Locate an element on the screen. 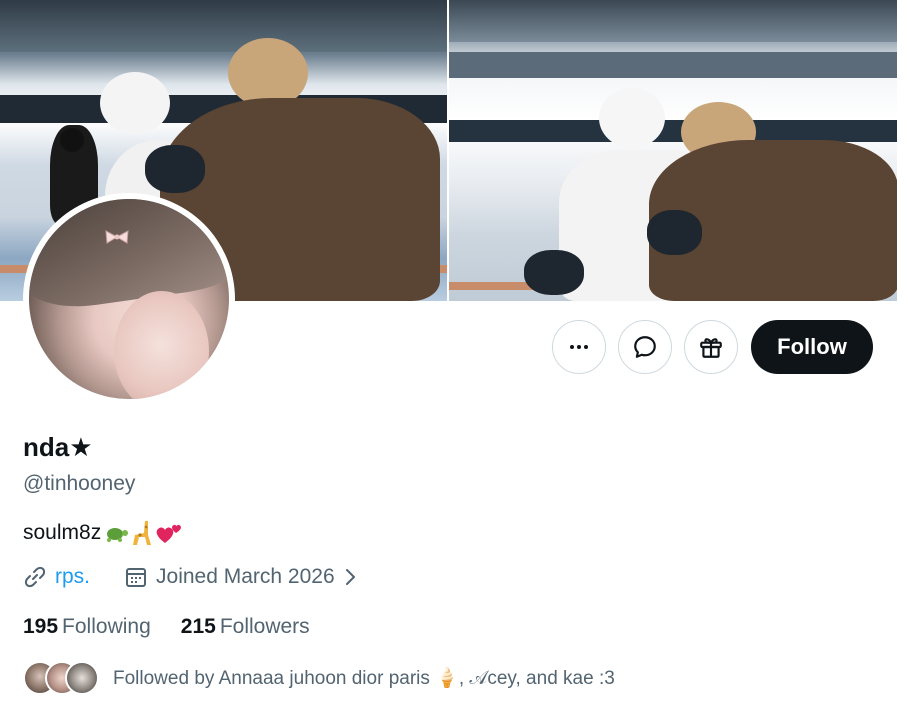 The height and width of the screenshot is (717, 907). profile-link-text: rps. is located at coordinates (72, 577).